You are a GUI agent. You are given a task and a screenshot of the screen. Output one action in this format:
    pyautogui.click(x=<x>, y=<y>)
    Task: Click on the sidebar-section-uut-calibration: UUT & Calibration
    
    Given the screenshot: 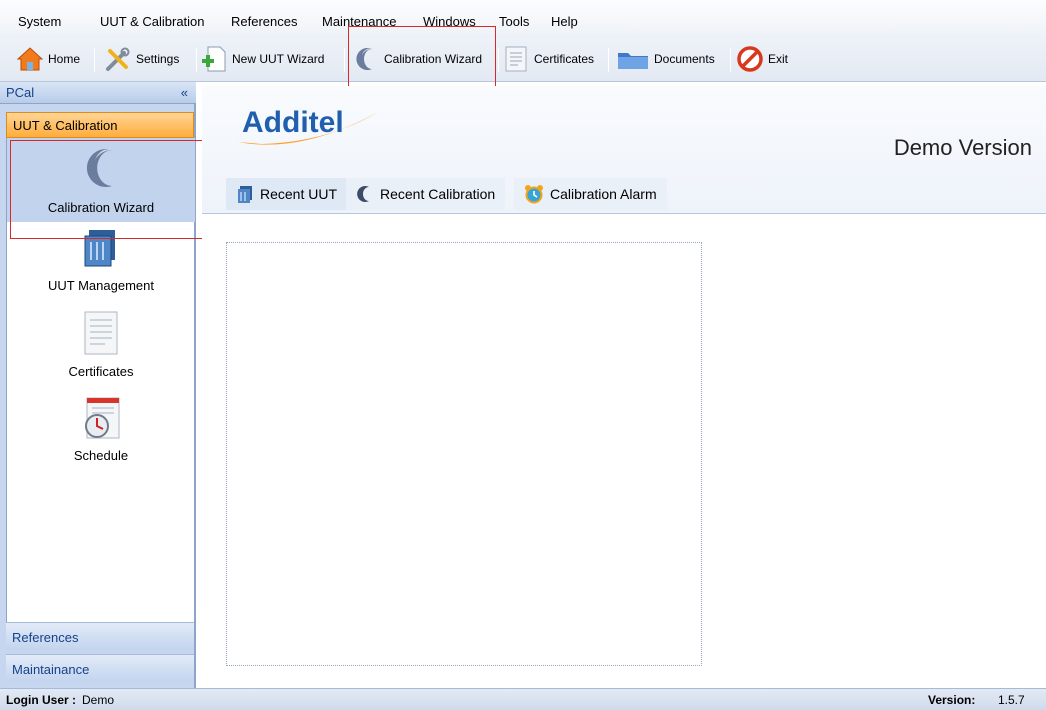 What is the action you would take?
    pyautogui.click(x=100, y=125)
    